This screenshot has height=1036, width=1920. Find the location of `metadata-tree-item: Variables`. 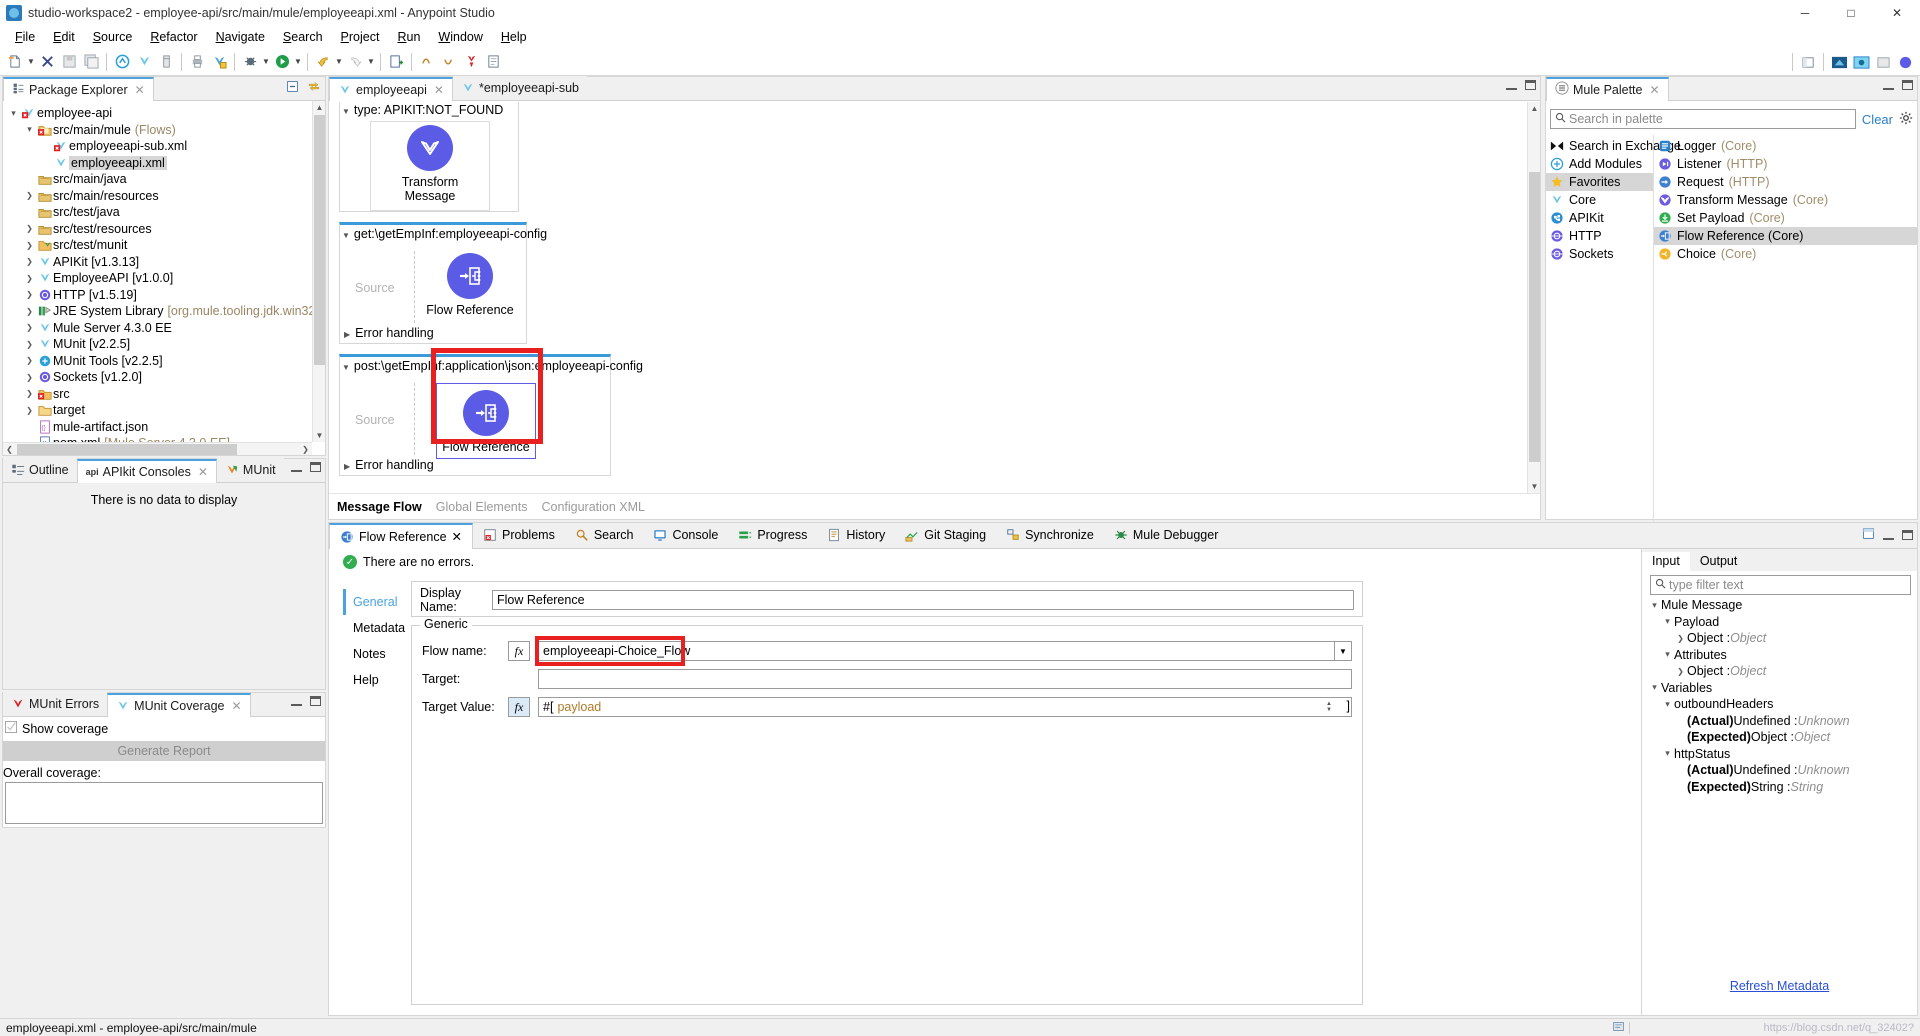

metadata-tree-item: Variables is located at coordinates (1781, 688).